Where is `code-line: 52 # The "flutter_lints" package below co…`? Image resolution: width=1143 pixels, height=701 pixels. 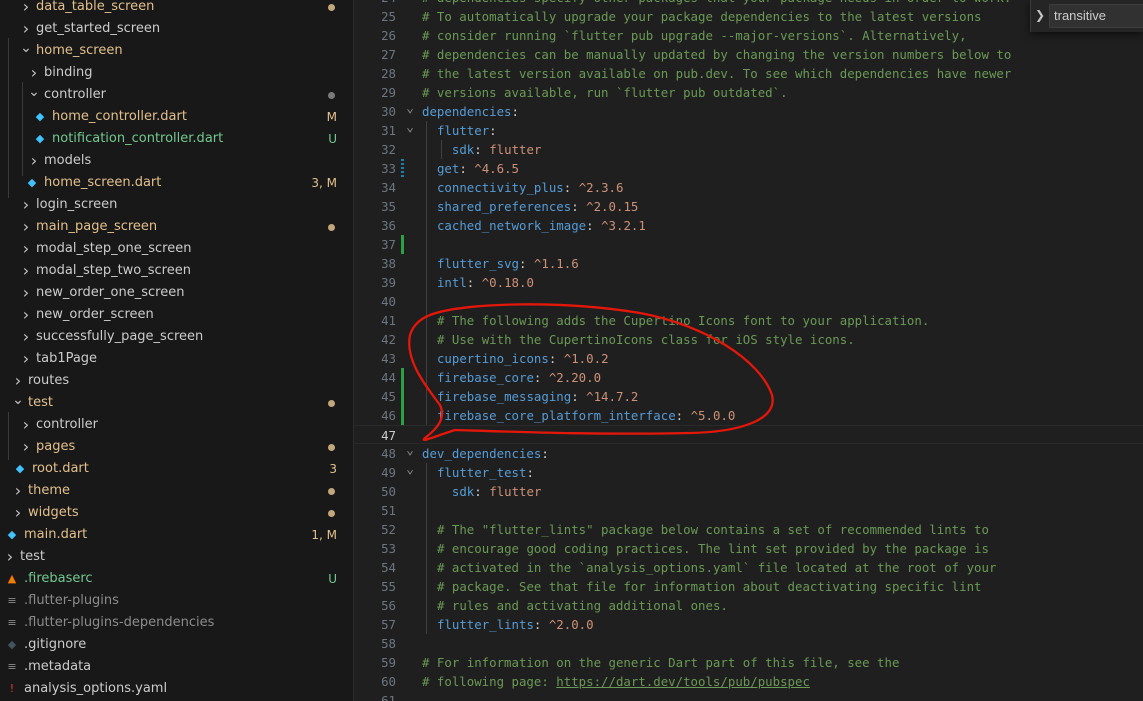 code-line: 52 # The "flutter_lints" package below co… is located at coordinates (748, 529).